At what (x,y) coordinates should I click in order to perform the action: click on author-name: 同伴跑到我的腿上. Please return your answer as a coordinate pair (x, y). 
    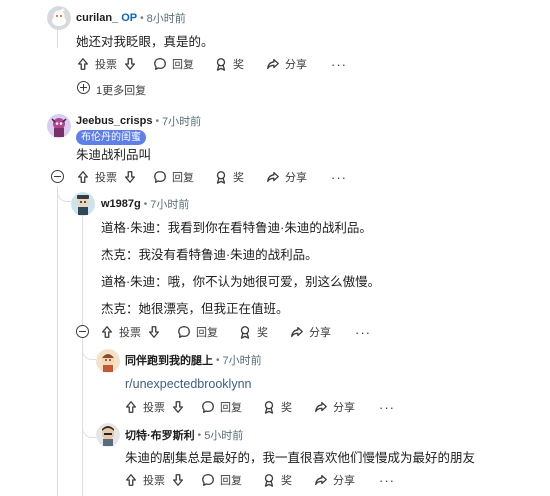
    Looking at the image, I should click on (169, 360).